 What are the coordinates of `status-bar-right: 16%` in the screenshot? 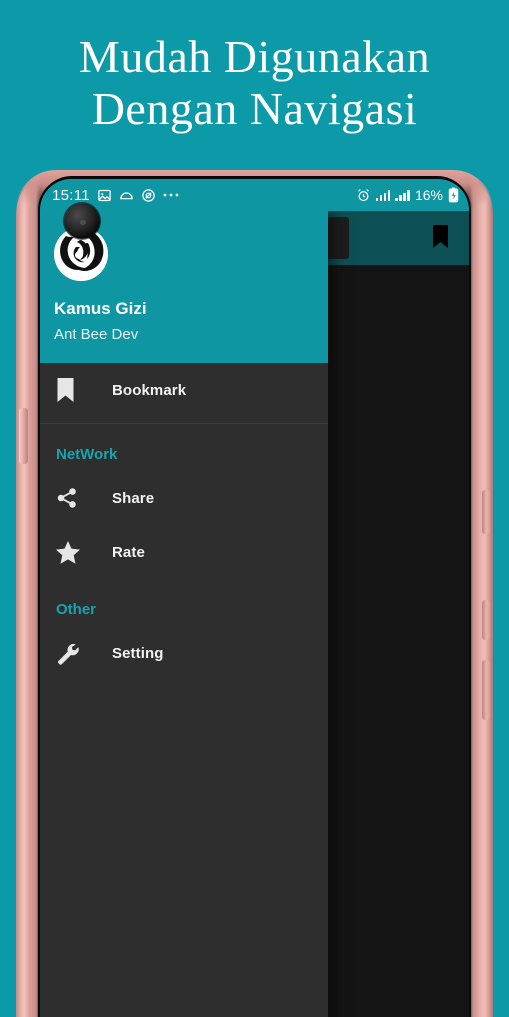 It's located at (407, 195).